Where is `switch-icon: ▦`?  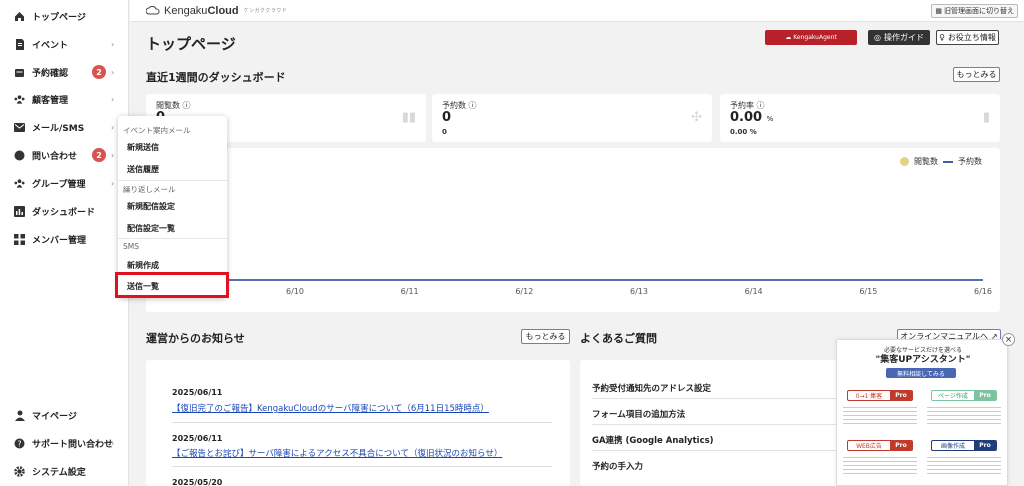
switch-icon: ▦ is located at coordinates (938, 11).